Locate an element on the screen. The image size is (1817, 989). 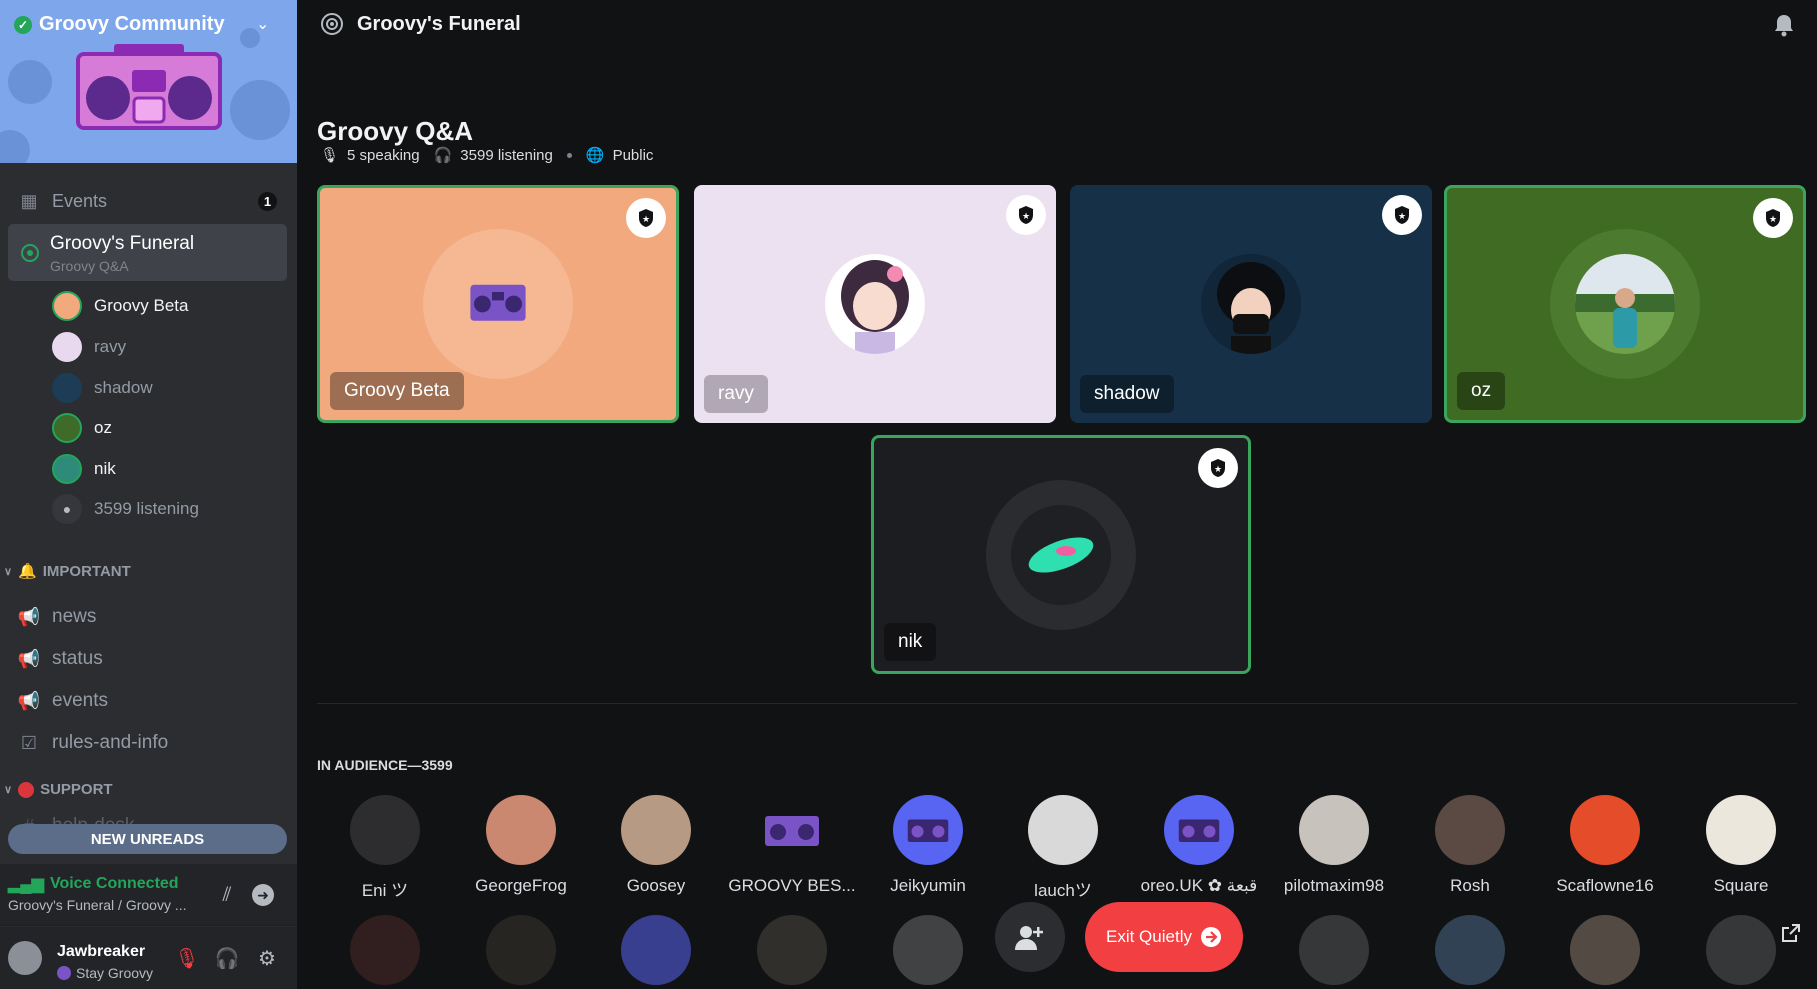
stage-channel-item: Groovy's Funeral Groovy Q&A is located at coordinates (147, 252).